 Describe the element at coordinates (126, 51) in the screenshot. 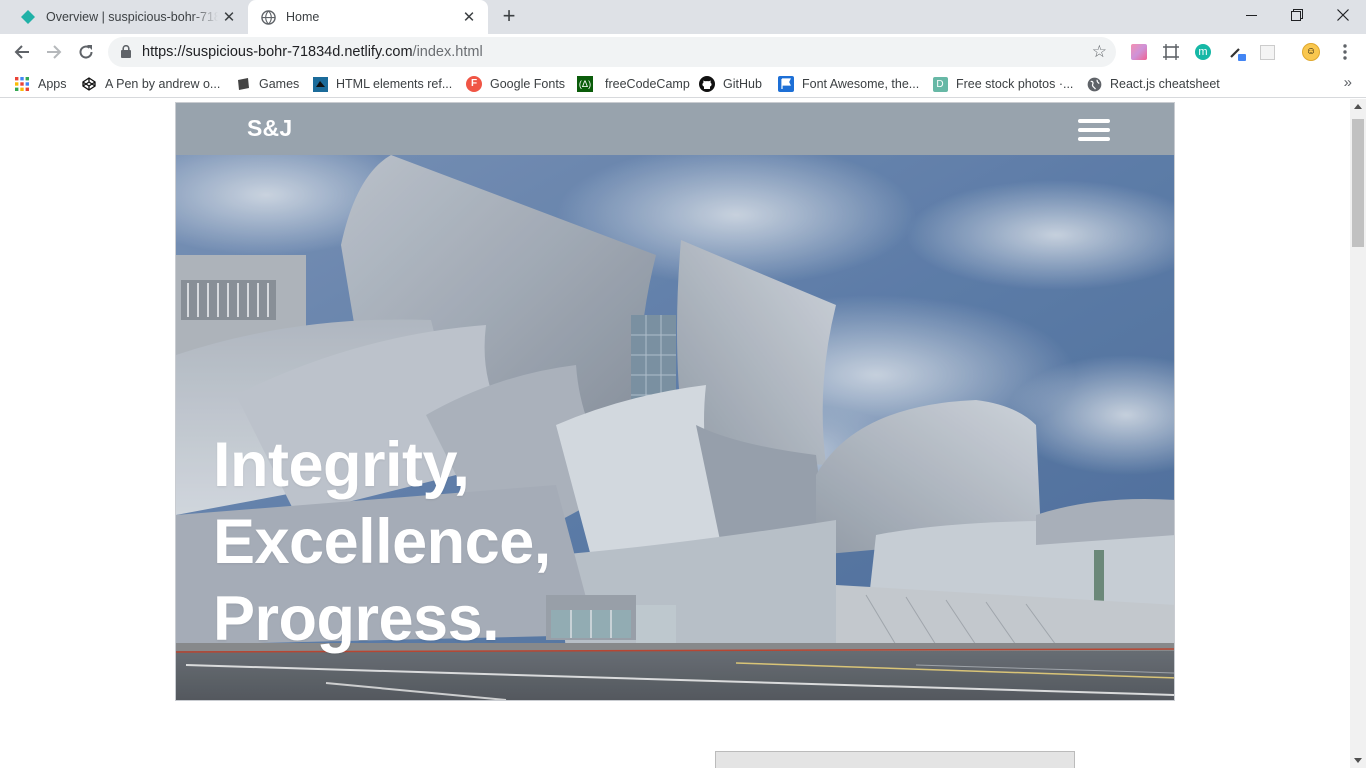

I see `lock-icon` at that location.